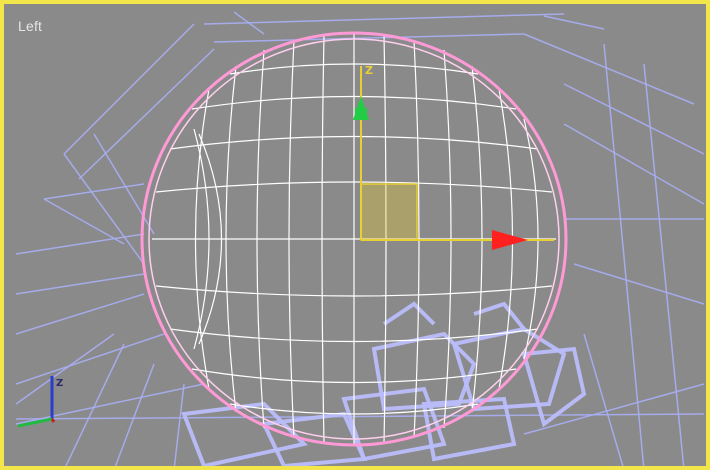 This screenshot has width=710, height=470. I want to click on gizmo-up-axis-label: Z, so click(369, 70).